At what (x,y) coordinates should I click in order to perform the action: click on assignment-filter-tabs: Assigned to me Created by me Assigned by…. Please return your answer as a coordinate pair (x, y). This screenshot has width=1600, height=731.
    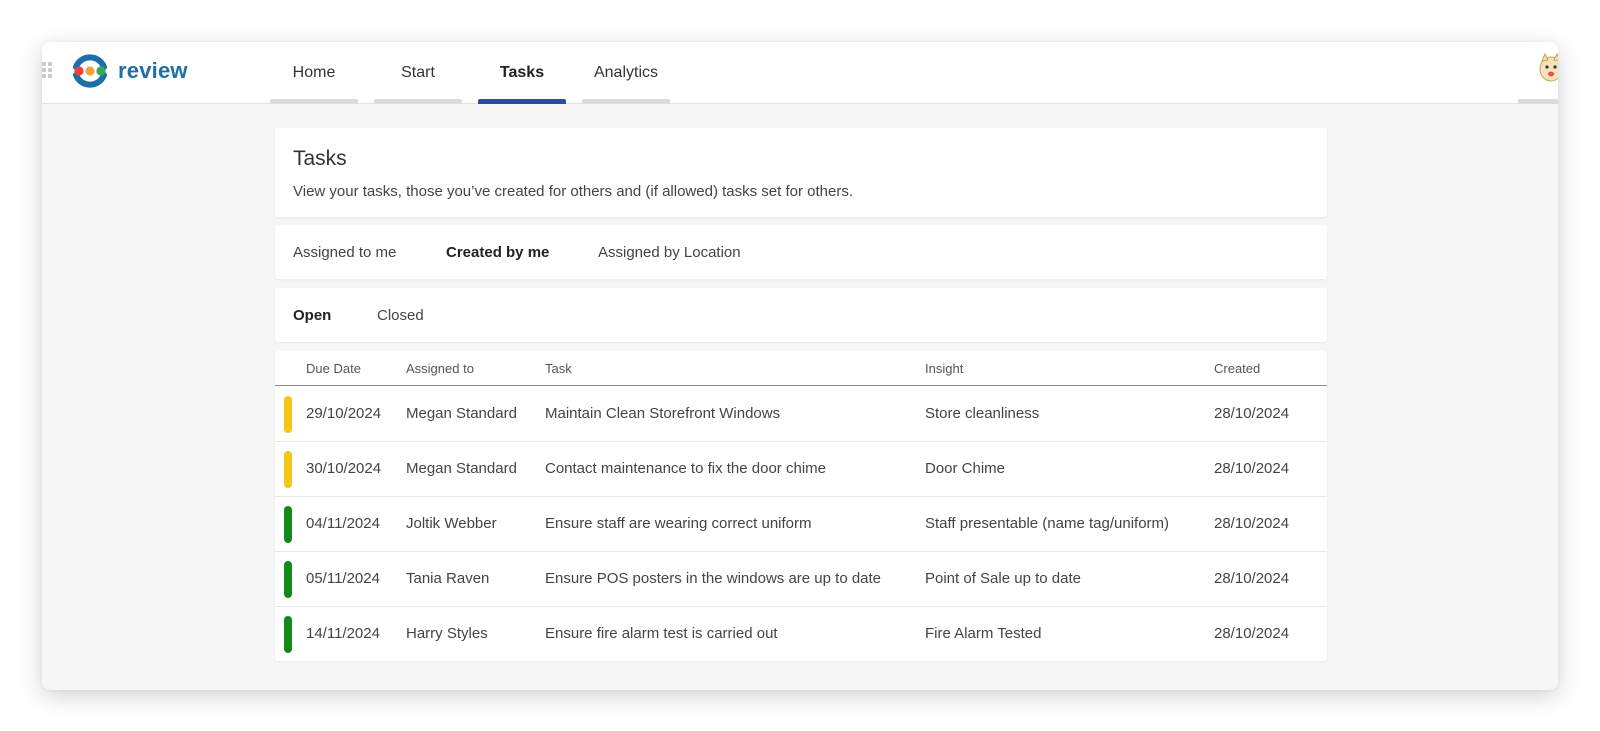
    Looking at the image, I should click on (801, 252).